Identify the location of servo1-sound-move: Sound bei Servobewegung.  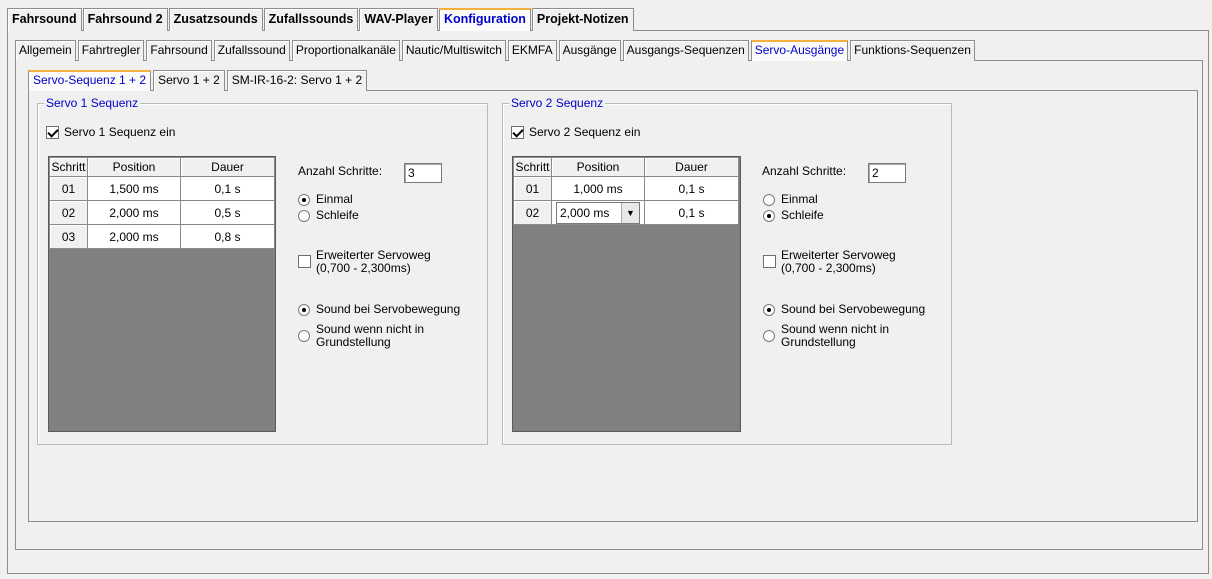
(379, 309).